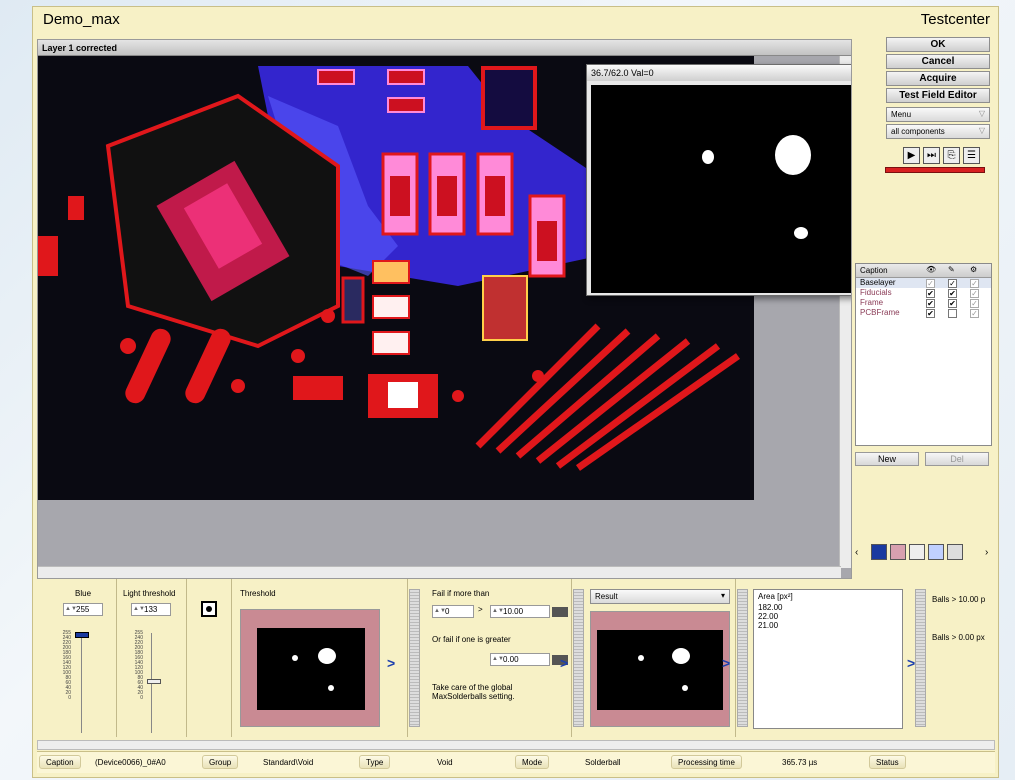 The height and width of the screenshot is (780, 1015). I want to click on layer-edit-checkbox, so click(952, 313).